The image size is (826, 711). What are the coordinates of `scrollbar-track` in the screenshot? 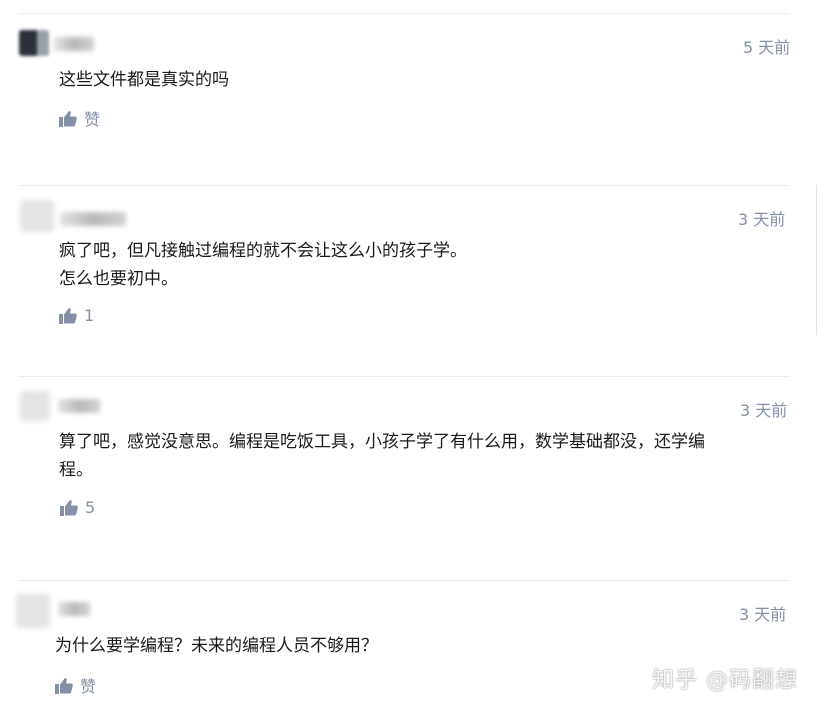 It's located at (816, 260).